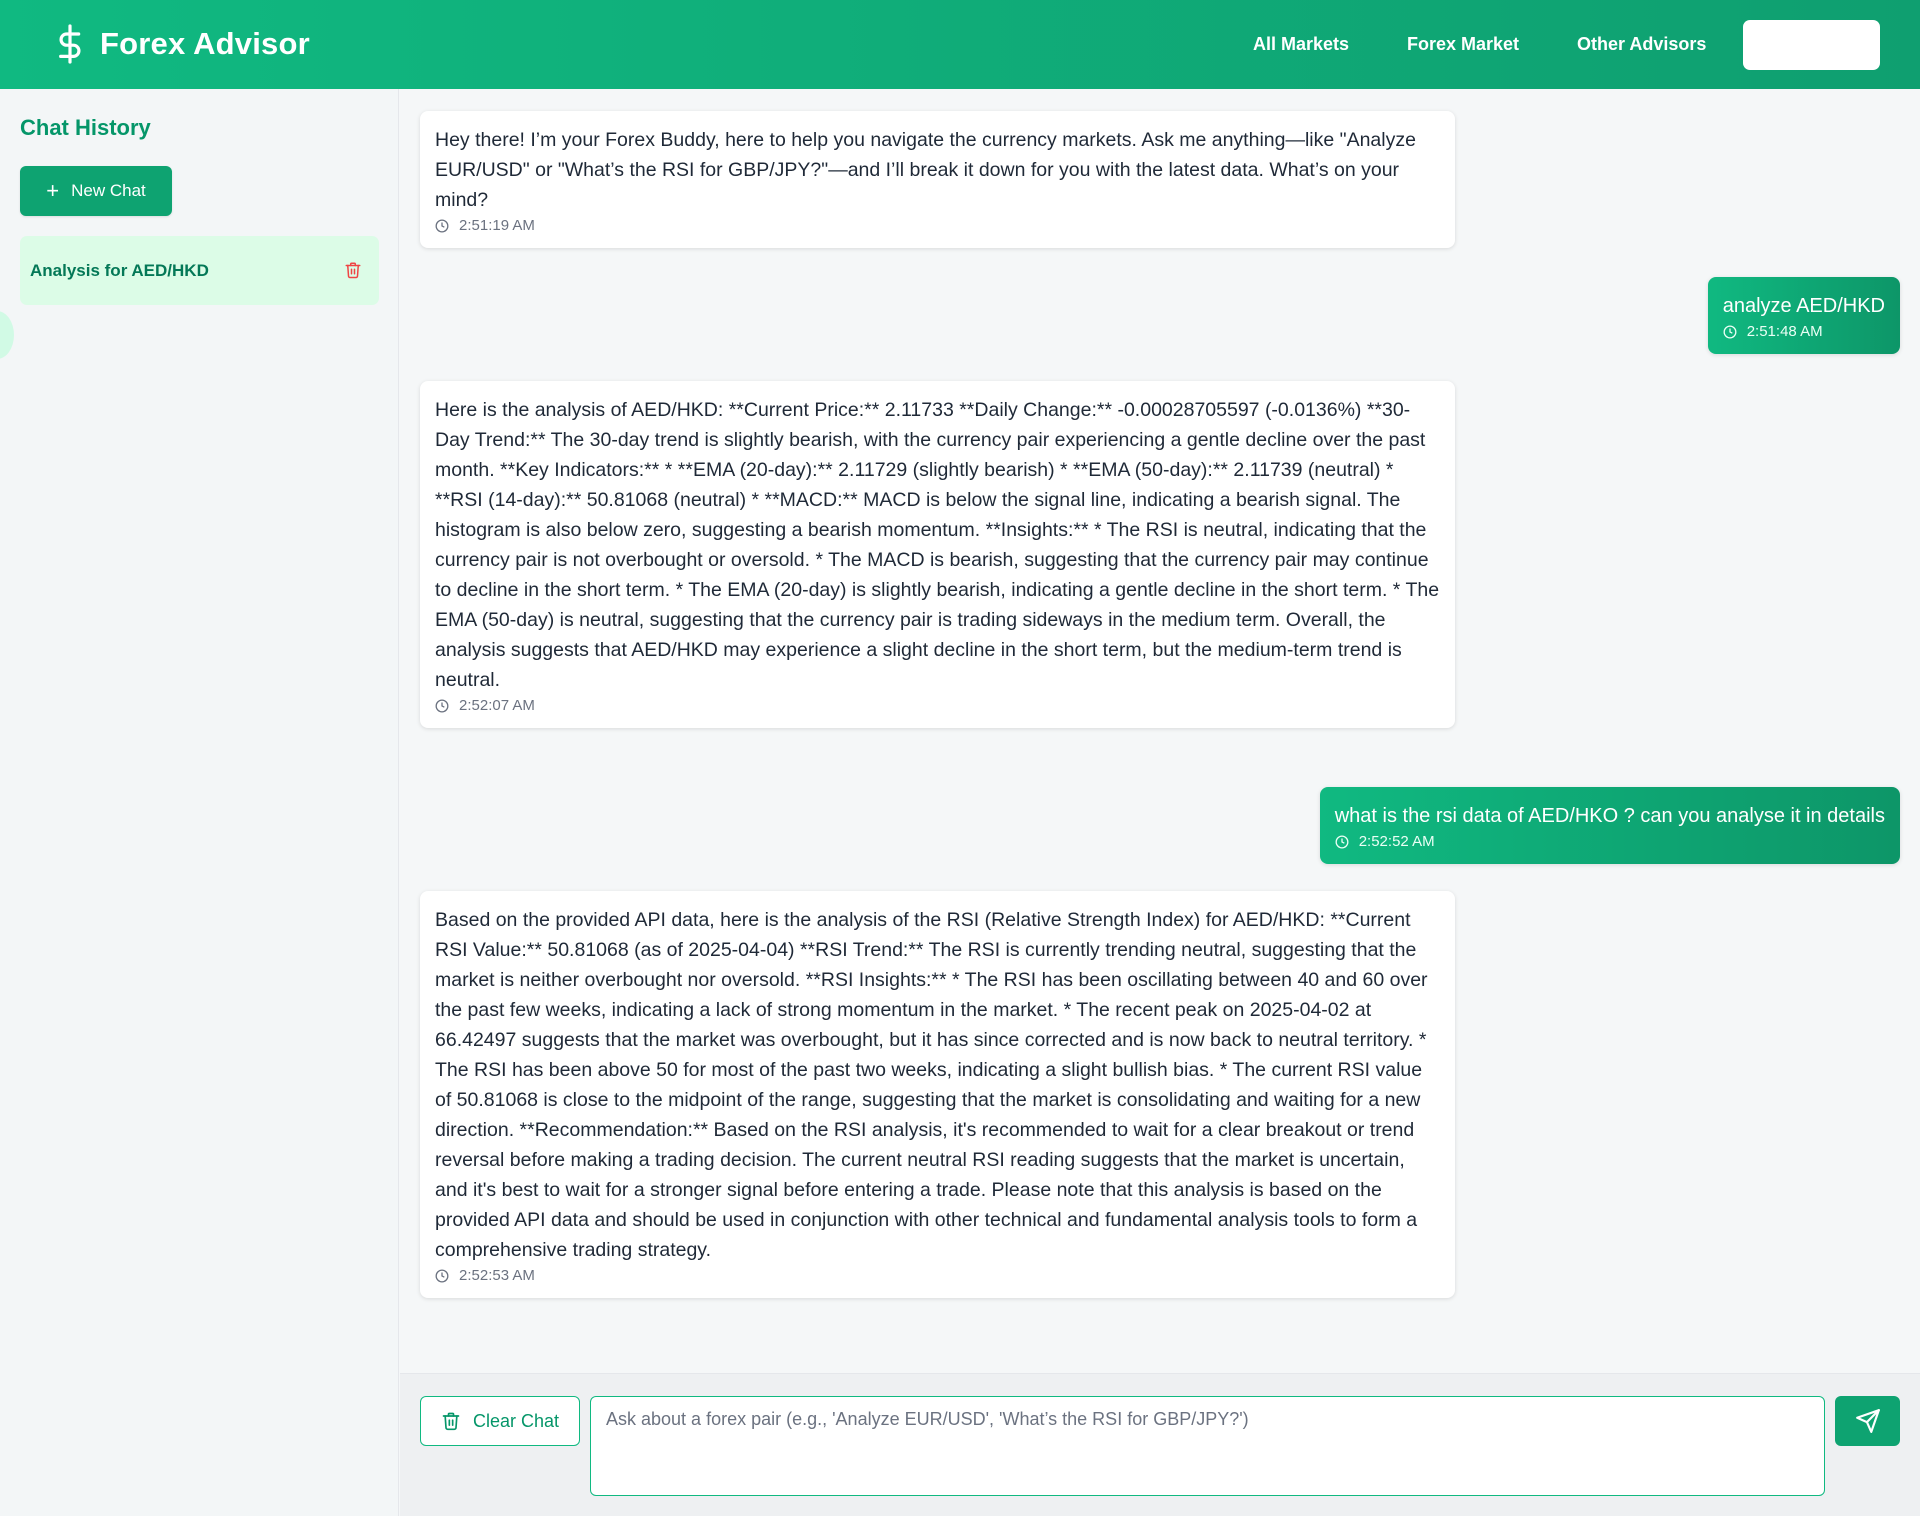 Image resolution: width=1920 pixels, height=1516 pixels. I want to click on message-text: analyze AED/HKD, so click(1803, 306).